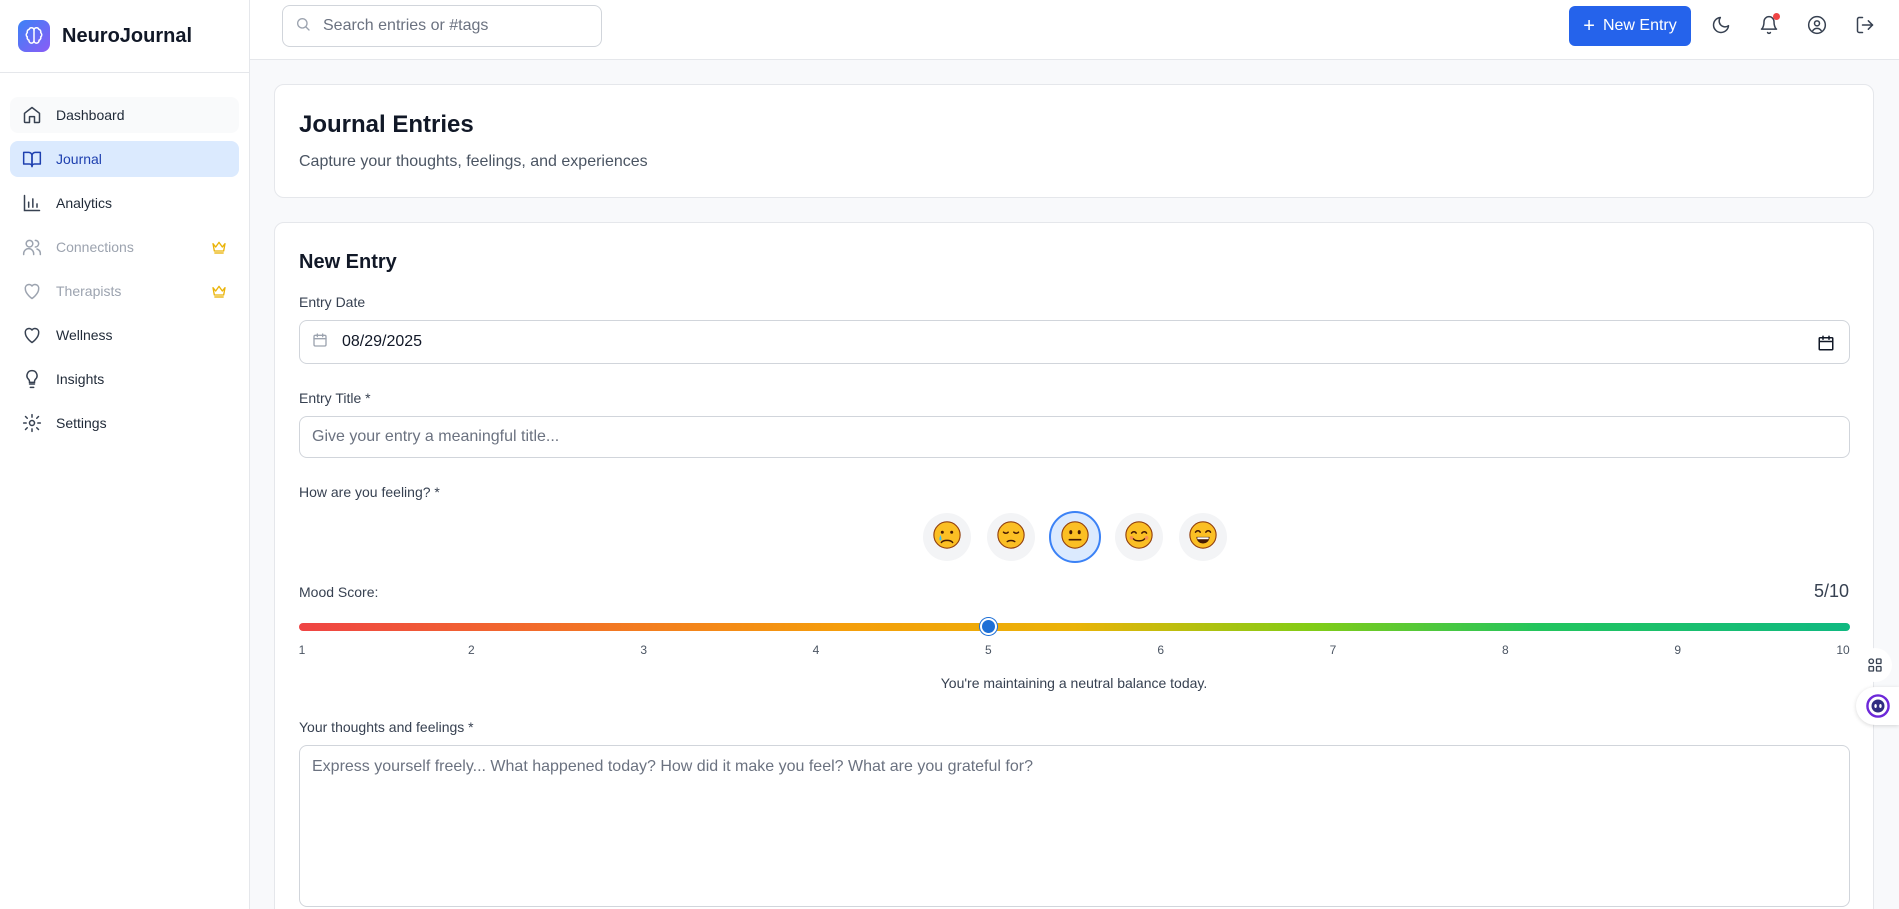 Image resolution: width=1899 pixels, height=909 pixels. Describe the element at coordinates (32, 423) in the screenshot. I see `gear-icon` at that location.